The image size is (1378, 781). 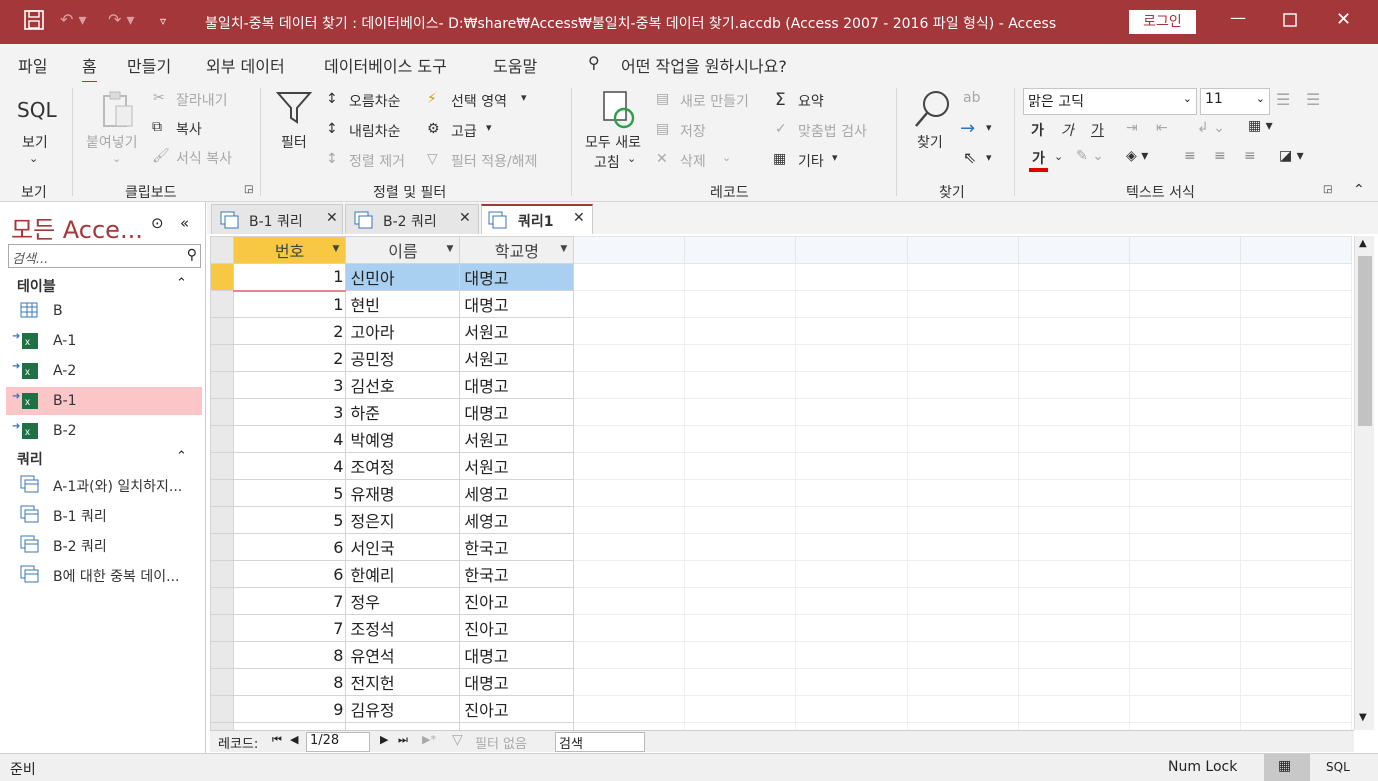 I want to click on cell-number: 1, so click(x=289, y=277).